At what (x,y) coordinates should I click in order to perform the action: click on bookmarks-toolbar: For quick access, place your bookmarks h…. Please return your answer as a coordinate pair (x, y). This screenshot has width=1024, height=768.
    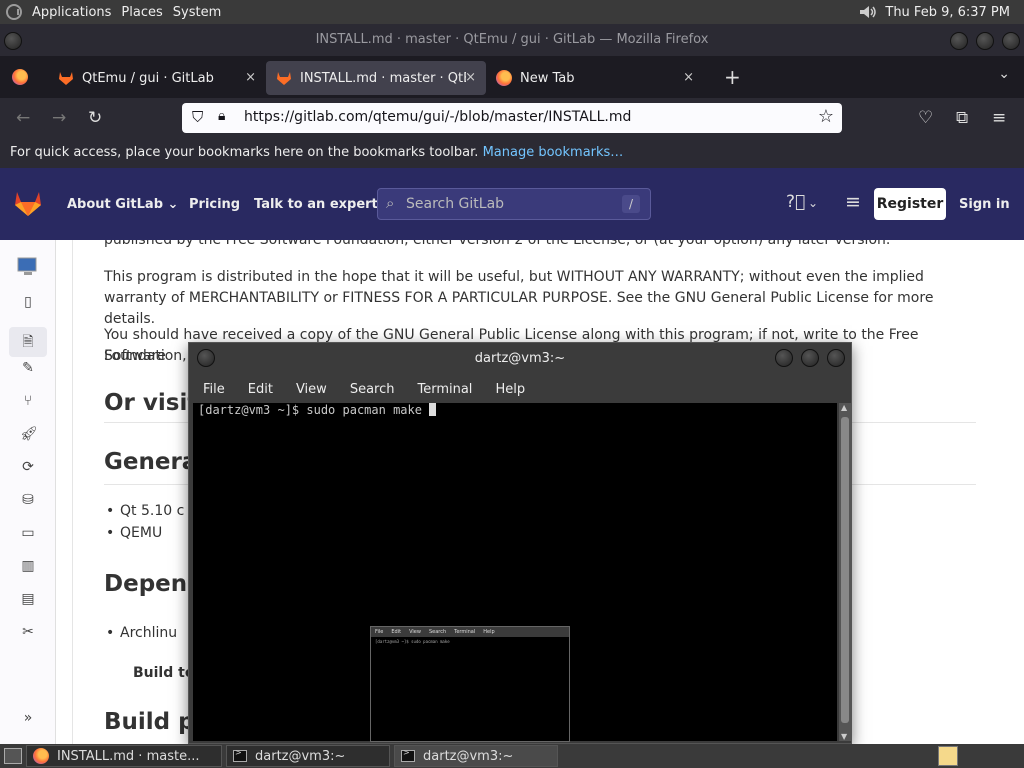
    Looking at the image, I should click on (512, 153).